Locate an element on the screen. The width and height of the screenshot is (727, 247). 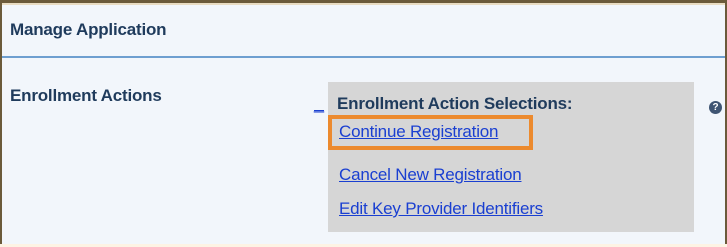
help-icon: ? is located at coordinates (715, 107).